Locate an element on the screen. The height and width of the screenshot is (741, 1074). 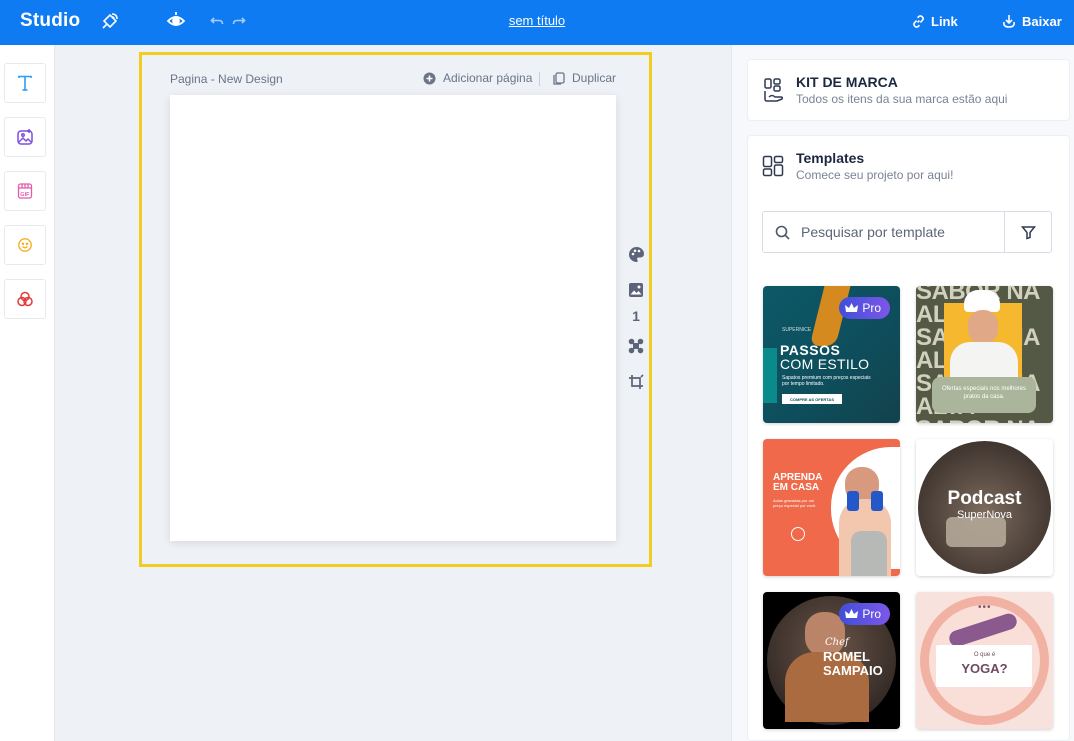
page-label: Pagina - New Design is located at coordinates (226, 79).